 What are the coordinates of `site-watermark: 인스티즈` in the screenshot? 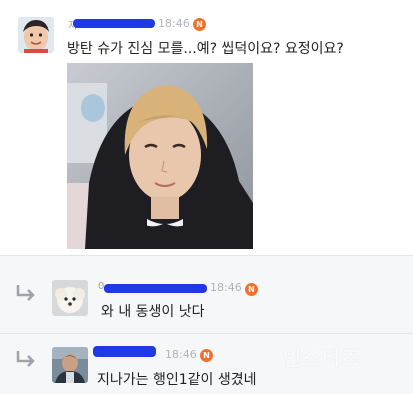 It's located at (322, 358).